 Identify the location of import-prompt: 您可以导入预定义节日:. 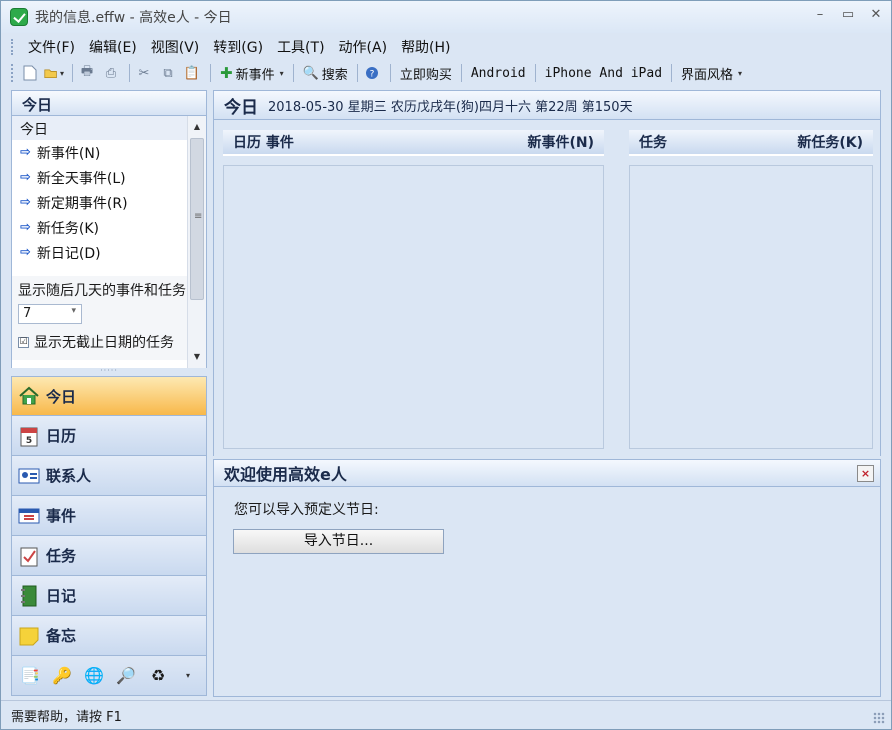
(306, 510).